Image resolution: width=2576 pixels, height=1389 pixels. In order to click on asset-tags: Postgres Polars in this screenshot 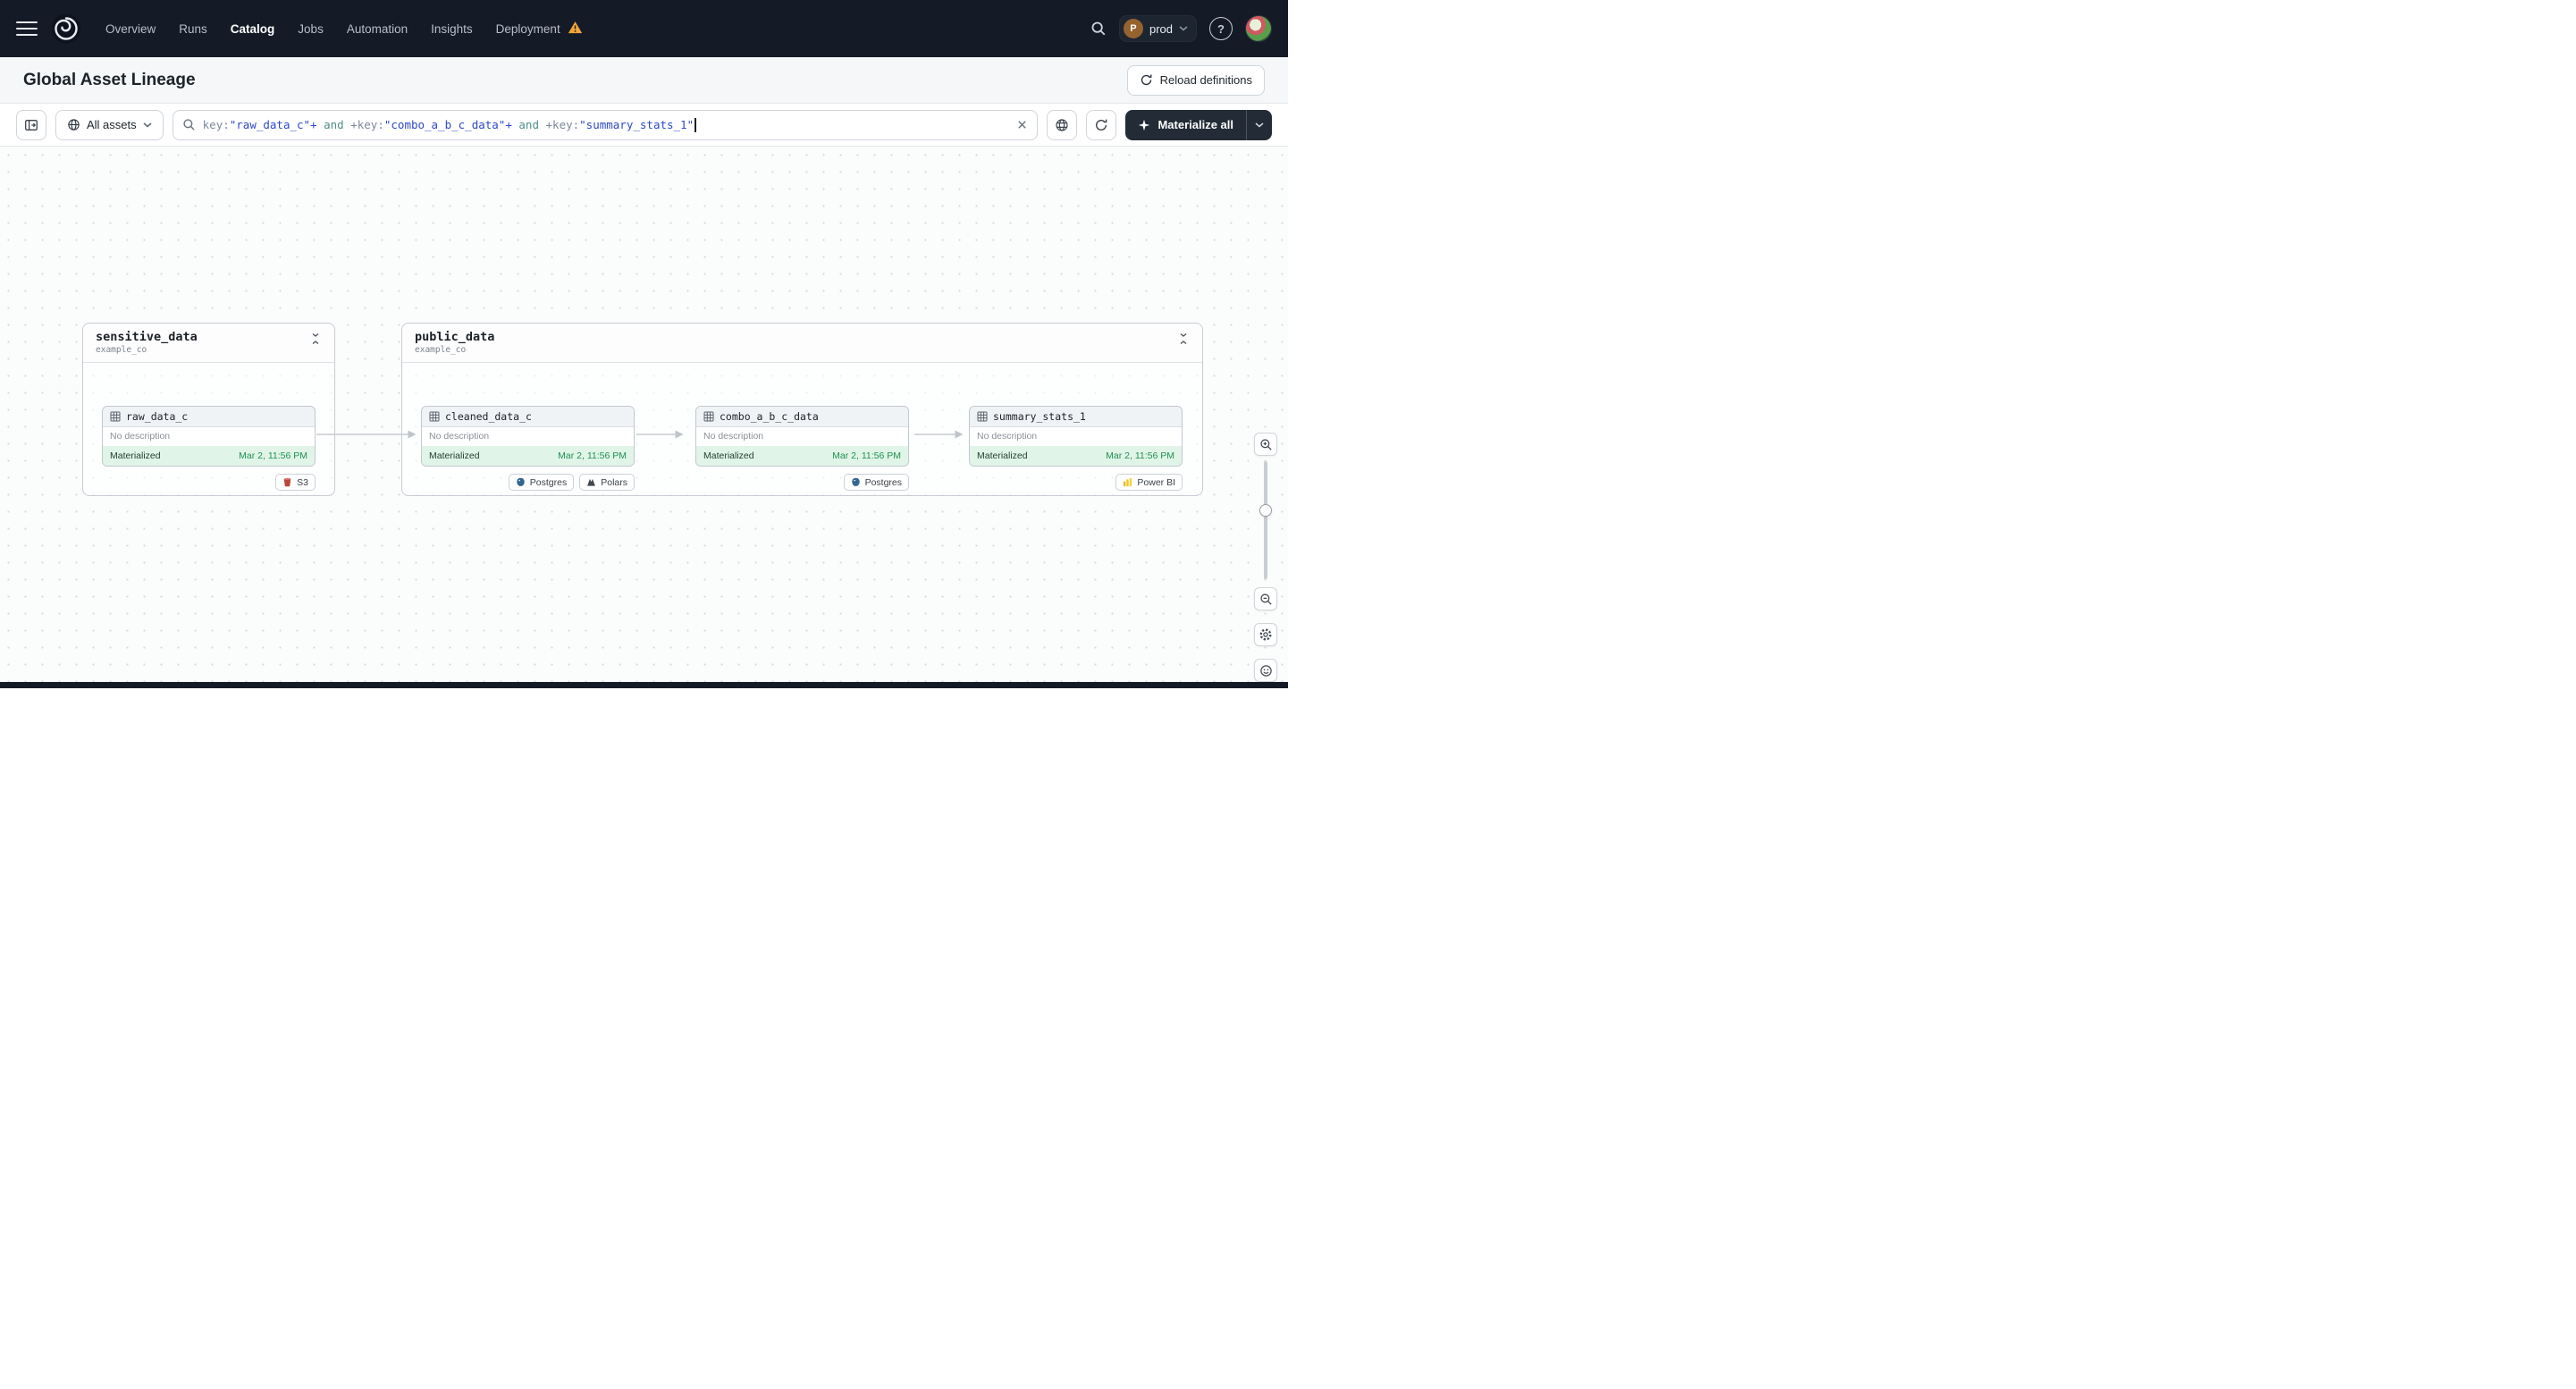, I will do `click(528, 482)`.